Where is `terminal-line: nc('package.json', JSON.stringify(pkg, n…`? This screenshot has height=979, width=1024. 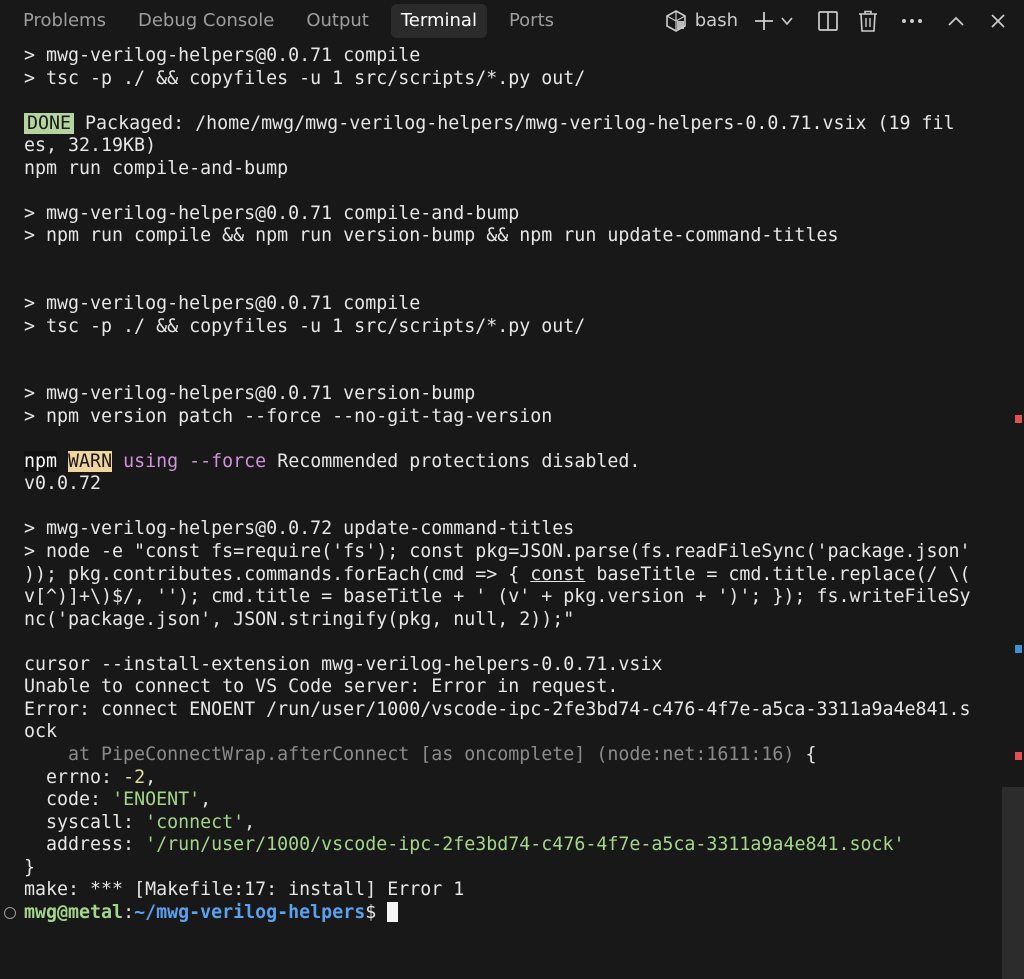 terminal-line: nc('package.json', JSON.stringify(pkg, n… is located at coordinates (299, 619).